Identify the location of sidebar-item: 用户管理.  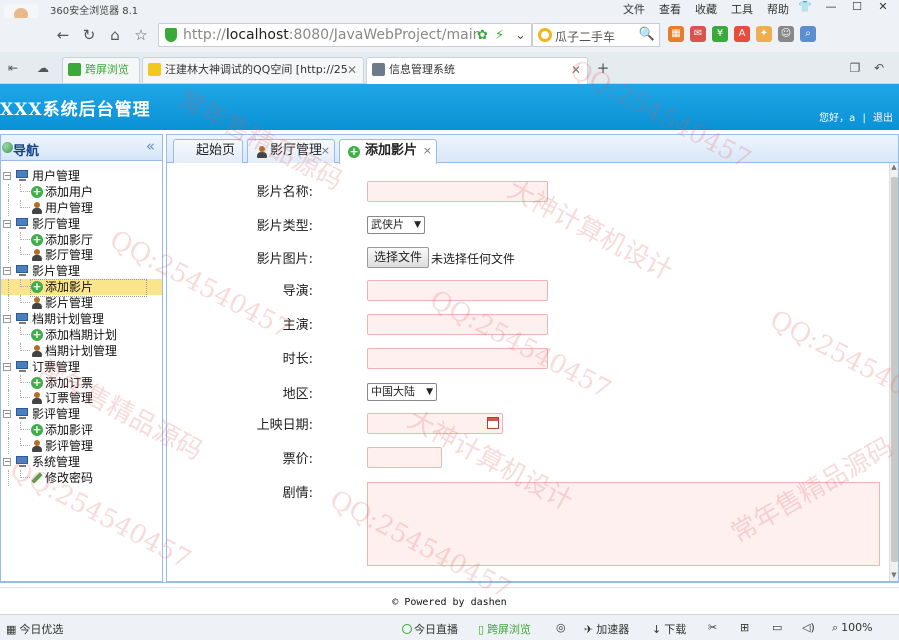
(81, 207).